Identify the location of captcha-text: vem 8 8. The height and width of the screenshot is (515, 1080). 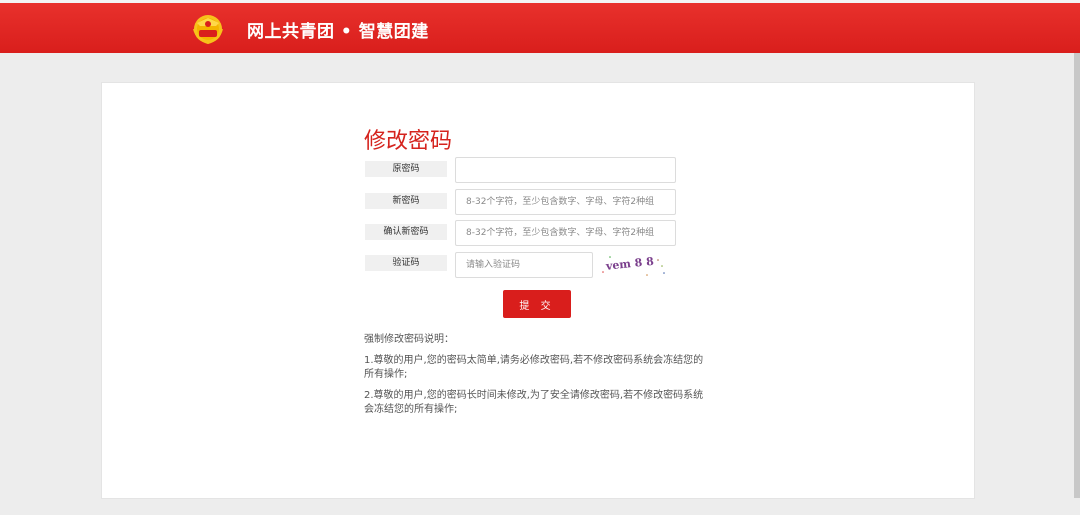
(629, 264).